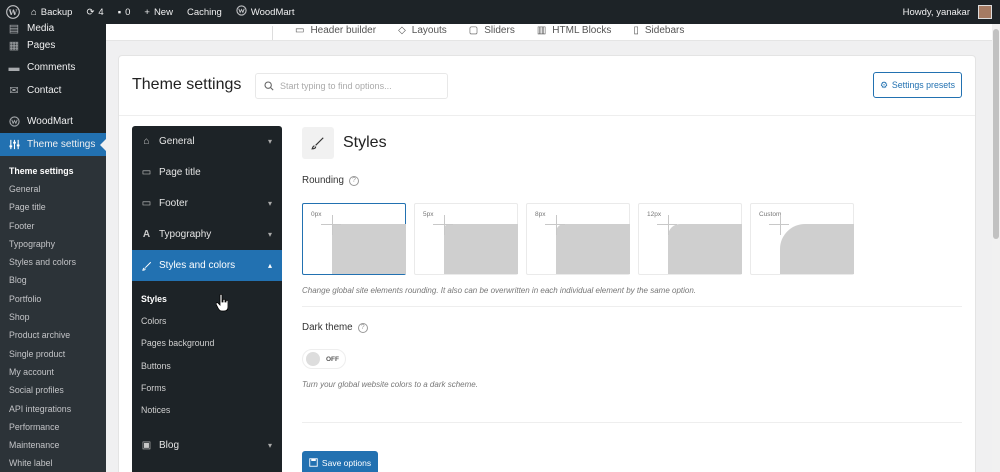  I want to click on nav-item-footer: ▭ Footer ▾, so click(207, 203).